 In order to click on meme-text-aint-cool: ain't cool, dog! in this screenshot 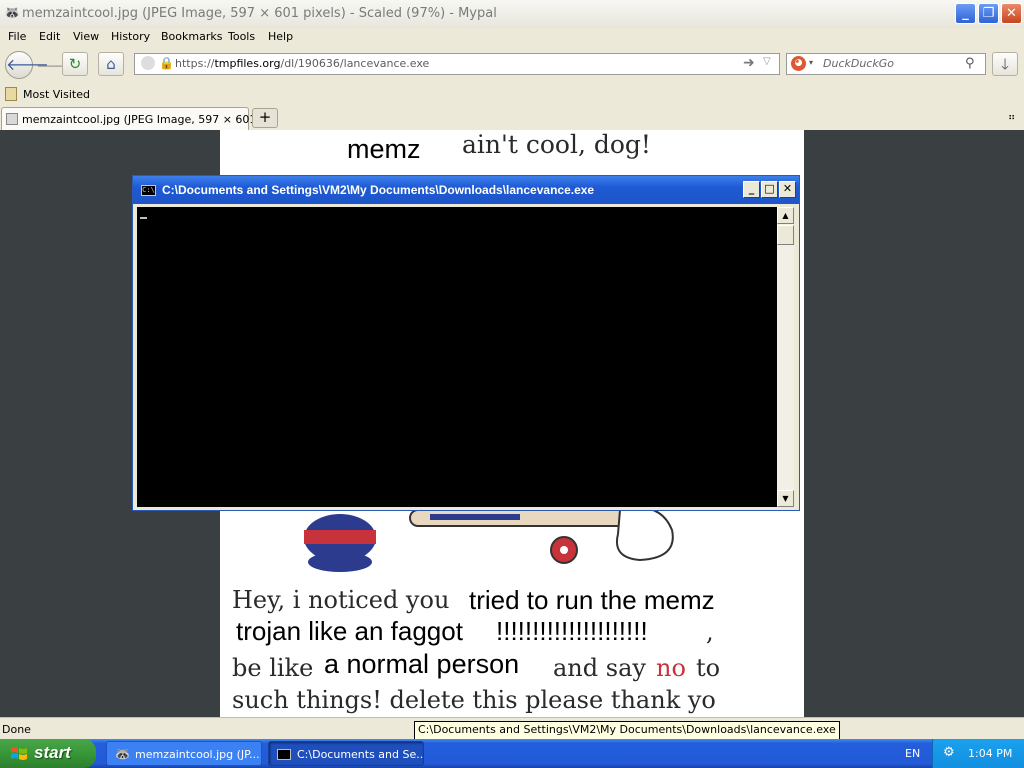, I will do `click(556, 144)`.